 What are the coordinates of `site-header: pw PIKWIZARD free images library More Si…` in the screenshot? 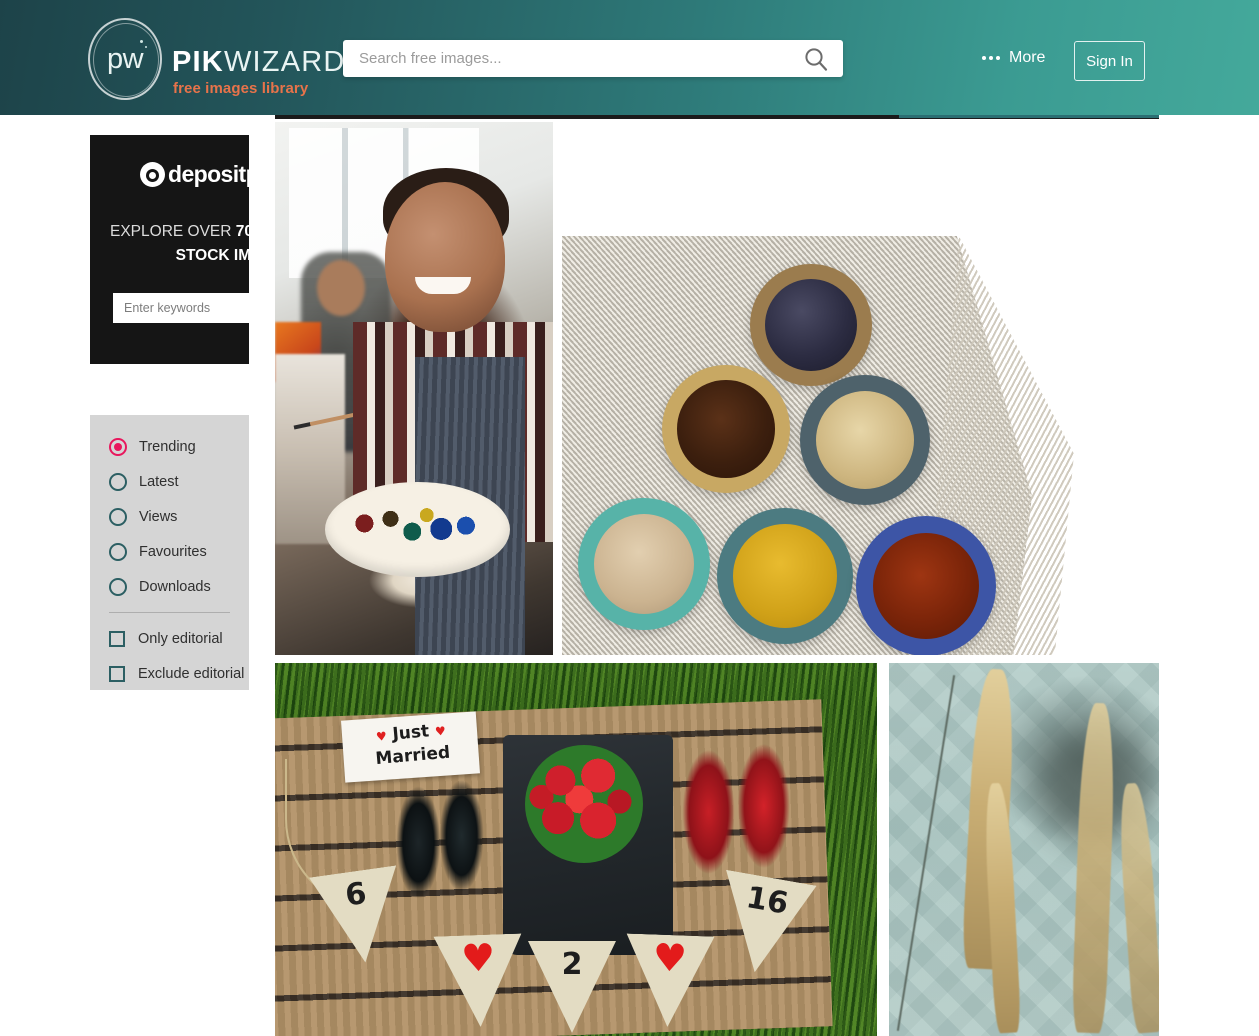 It's located at (629, 57).